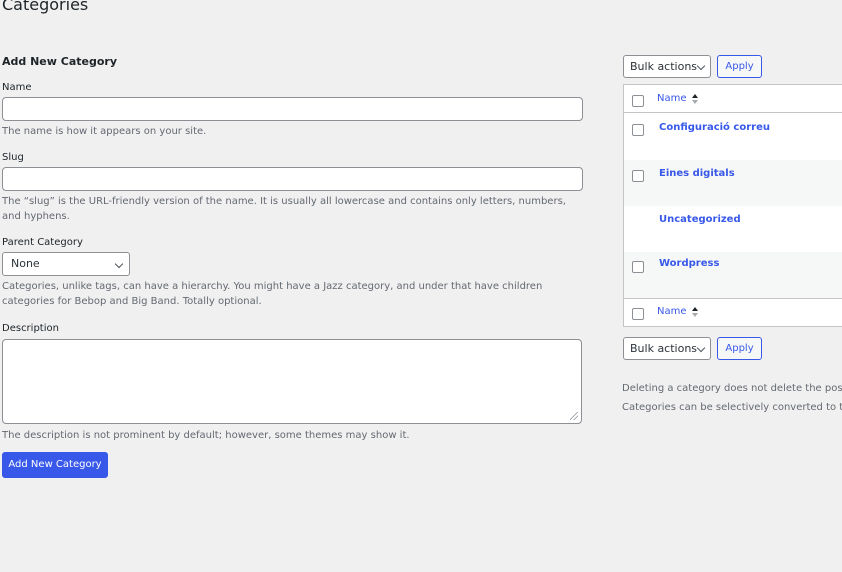 The height and width of the screenshot is (572, 842). Describe the element at coordinates (292, 381) in the screenshot. I see `description-textarea` at that location.